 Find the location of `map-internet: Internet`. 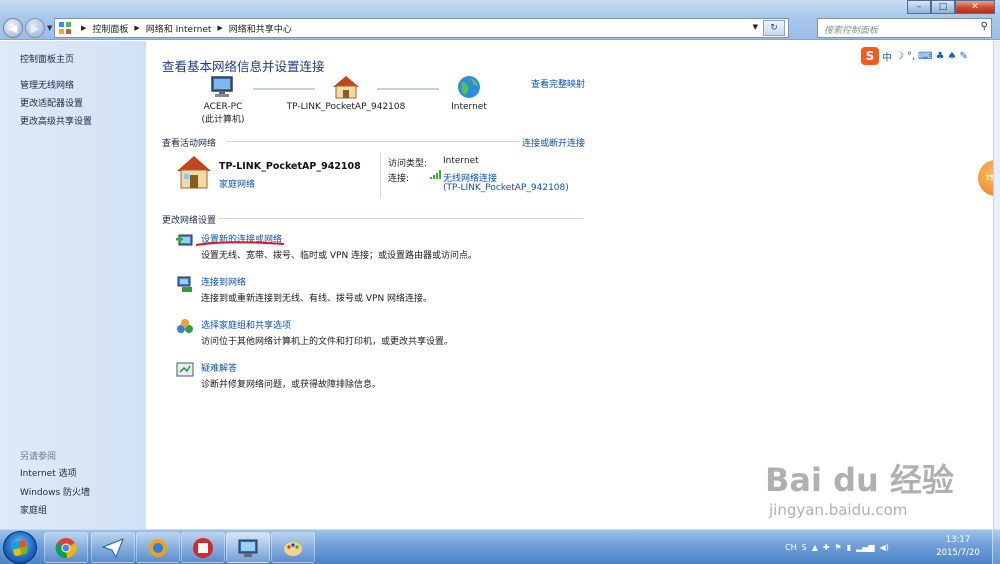

map-internet: Internet is located at coordinates (469, 93).